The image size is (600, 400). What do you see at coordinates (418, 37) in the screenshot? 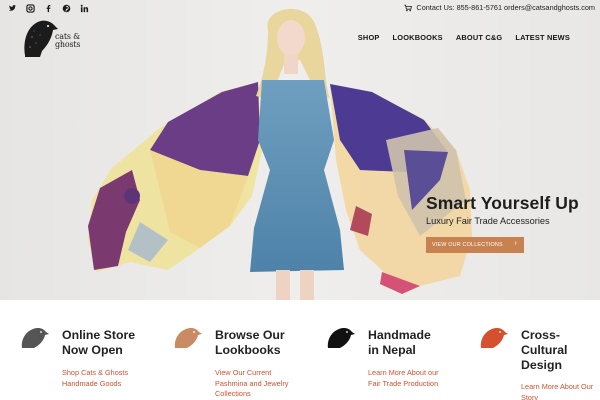
I see `nav-item-lookbooks: LOOKBOOKS` at bounding box center [418, 37].